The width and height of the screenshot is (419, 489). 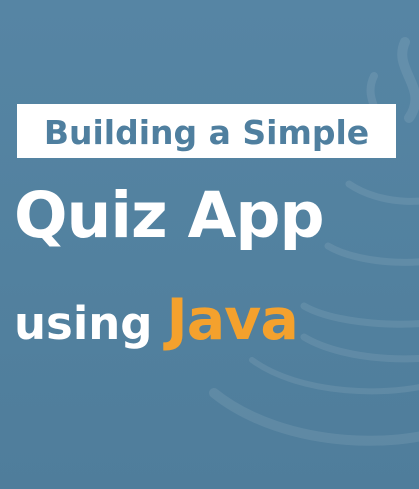 What do you see at coordinates (232, 320) in the screenshot?
I see `subline-highlight: Java` at bounding box center [232, 320].